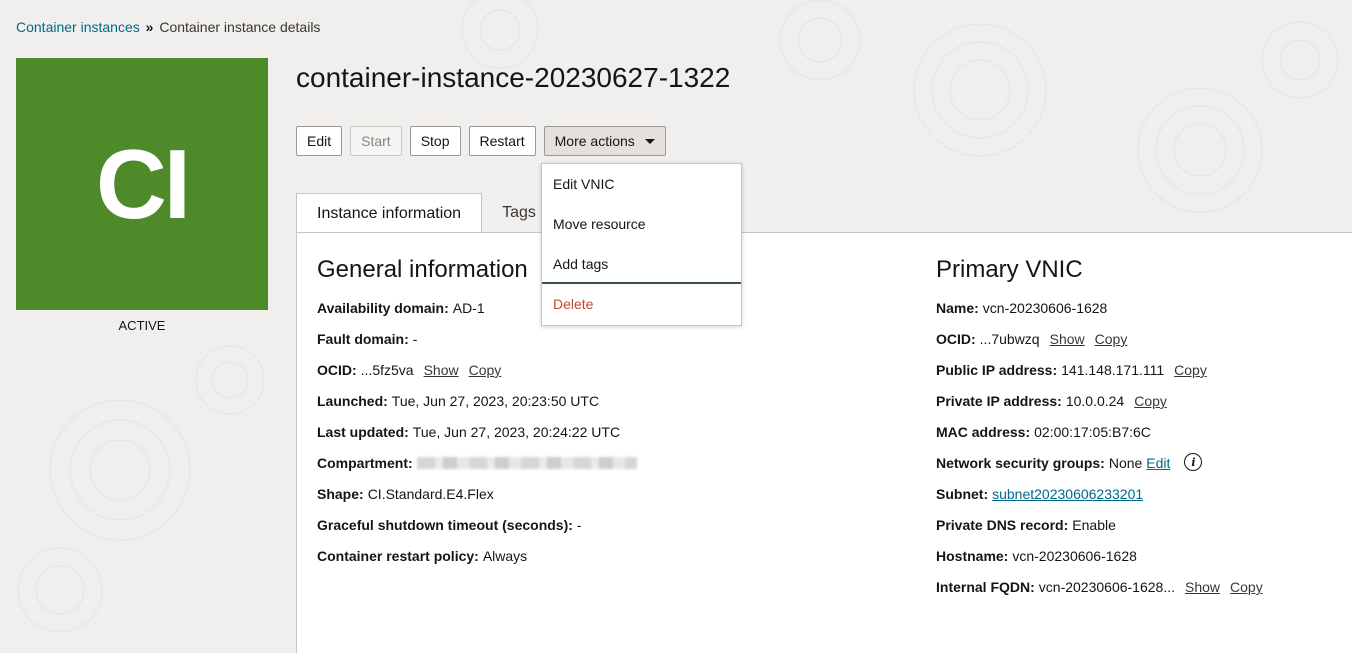 This screenshot has height=653, width=1352. What do you see at coordinates (389, 213) in the screenshot?
I see `tab-instance-information: Instance information` at bounding box center [389, 213].